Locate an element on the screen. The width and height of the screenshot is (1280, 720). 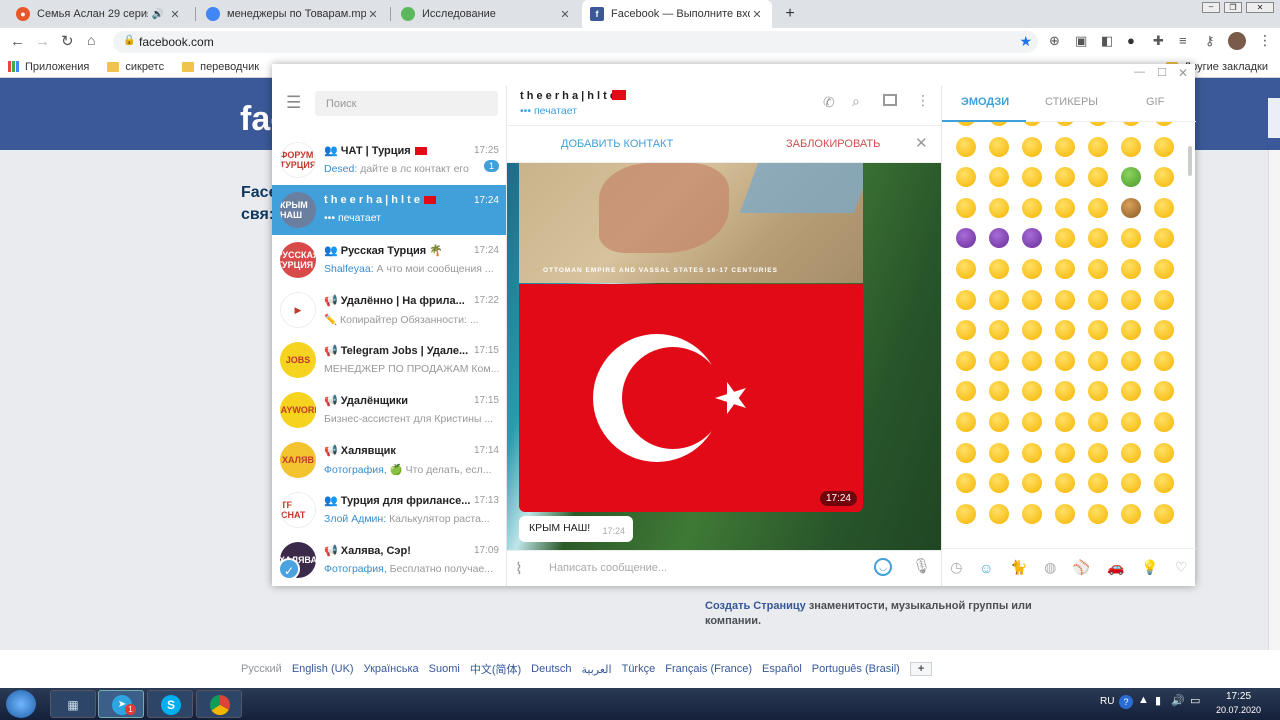
symbols-icon: ♡ is located at coordinates (1181, 567).